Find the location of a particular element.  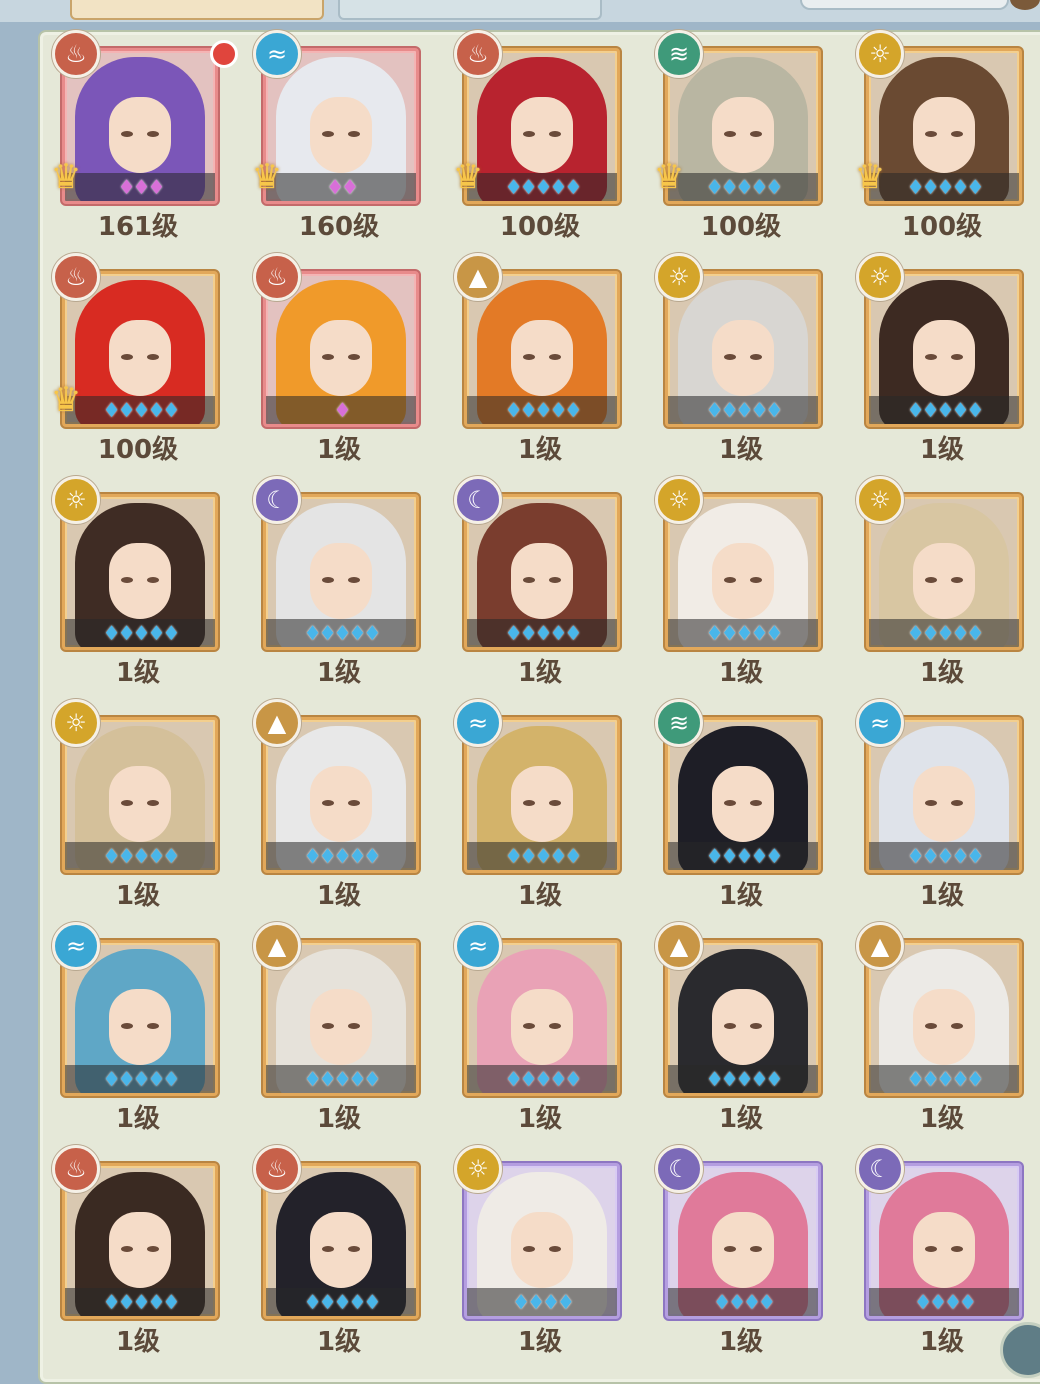

character-card: ♦♦ ≈ ♛ 160级 is located at coordinates (339, 138).